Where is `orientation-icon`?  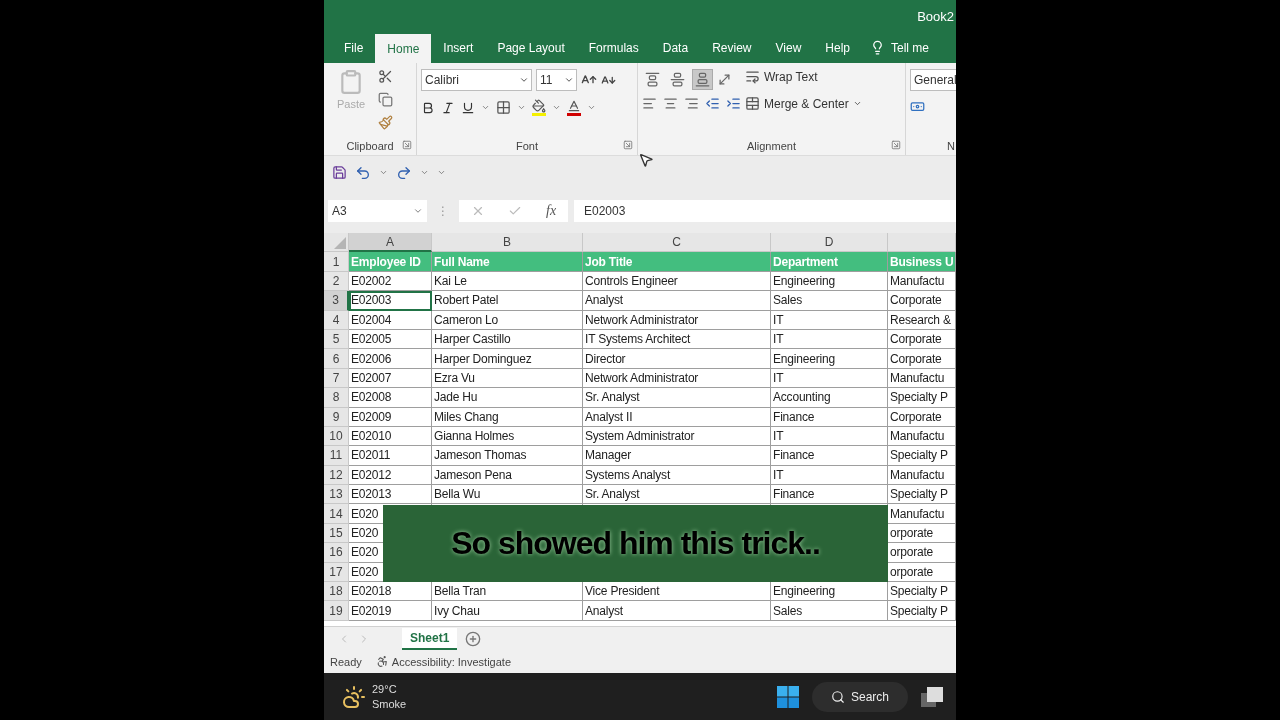
orientation-icon is located at coordinates (724, 79).